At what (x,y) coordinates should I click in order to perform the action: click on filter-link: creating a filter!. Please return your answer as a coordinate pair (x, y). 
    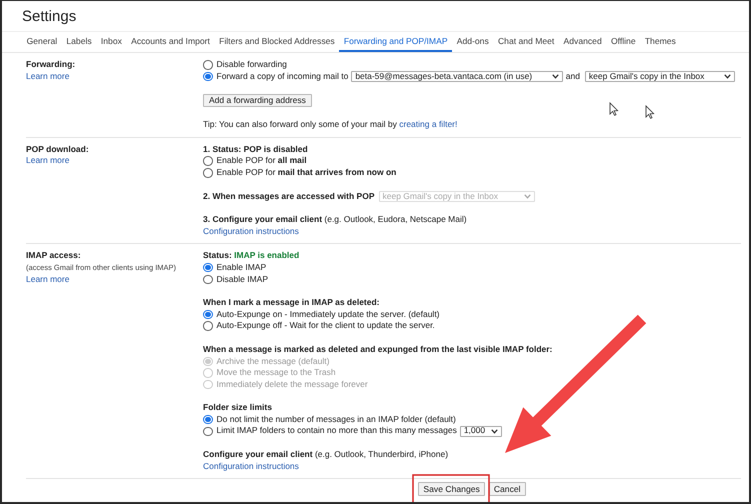
    Looking at the image, I should click on (428, 124).